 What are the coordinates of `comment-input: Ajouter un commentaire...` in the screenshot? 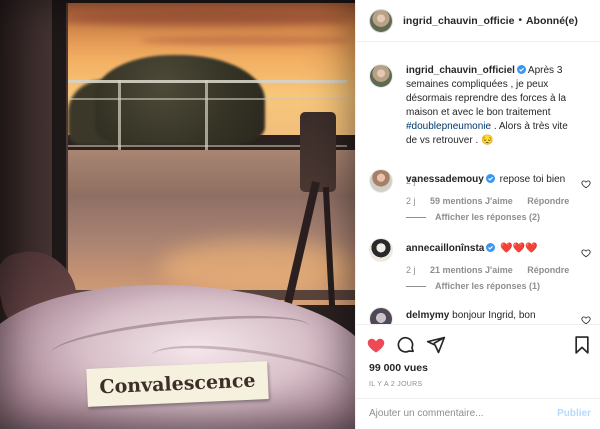 It's located at (426, 413).